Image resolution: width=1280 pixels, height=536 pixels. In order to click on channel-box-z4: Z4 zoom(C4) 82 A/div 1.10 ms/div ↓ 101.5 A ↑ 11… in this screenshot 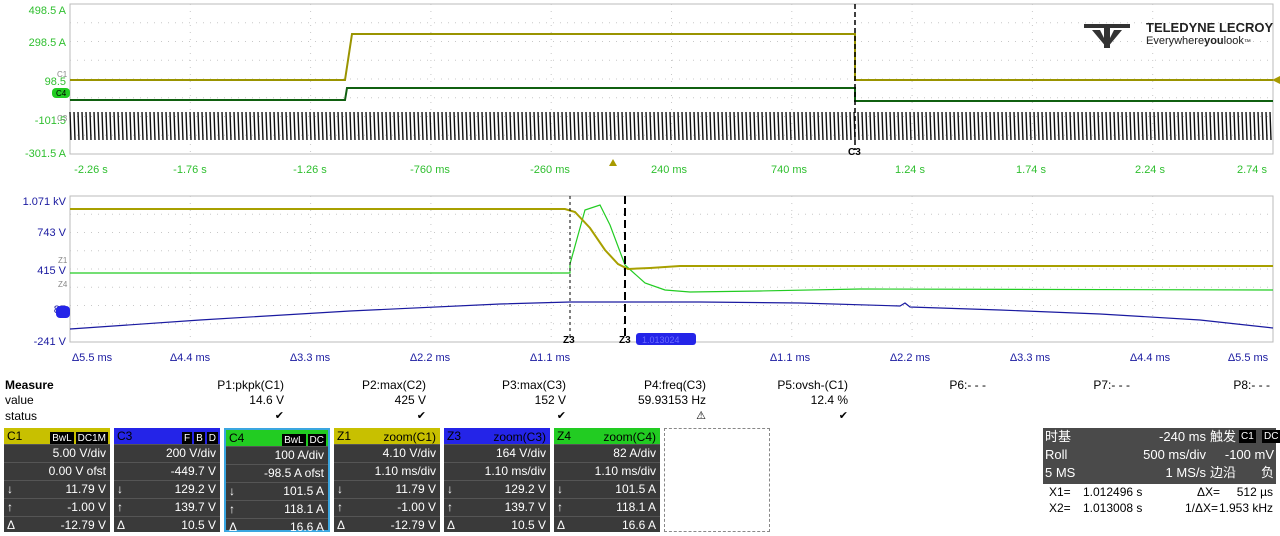, I will do `click(607, 480)`.